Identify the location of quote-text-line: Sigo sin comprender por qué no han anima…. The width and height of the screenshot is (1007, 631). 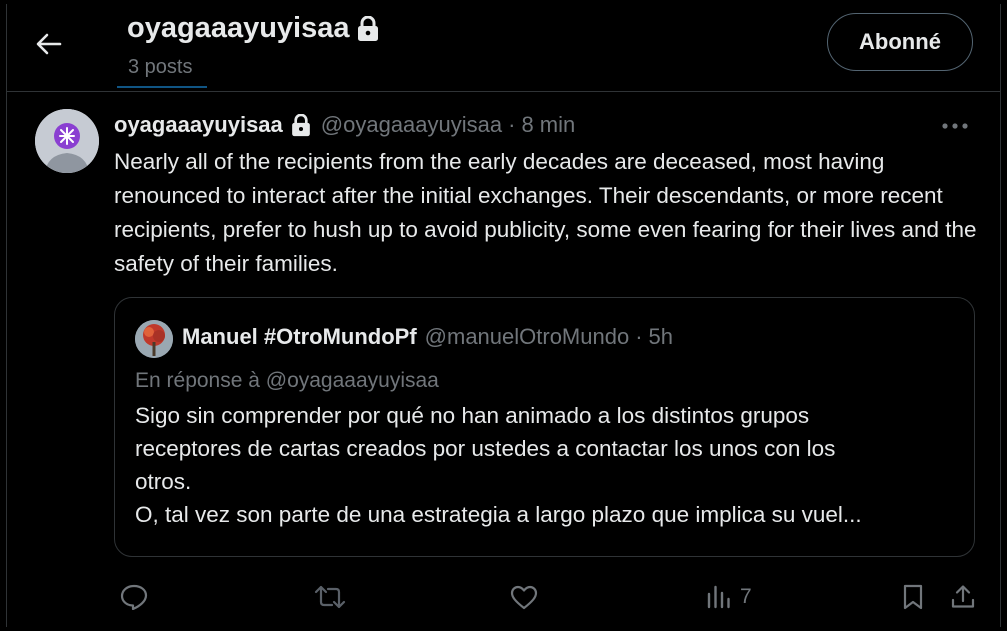
(472, 415).